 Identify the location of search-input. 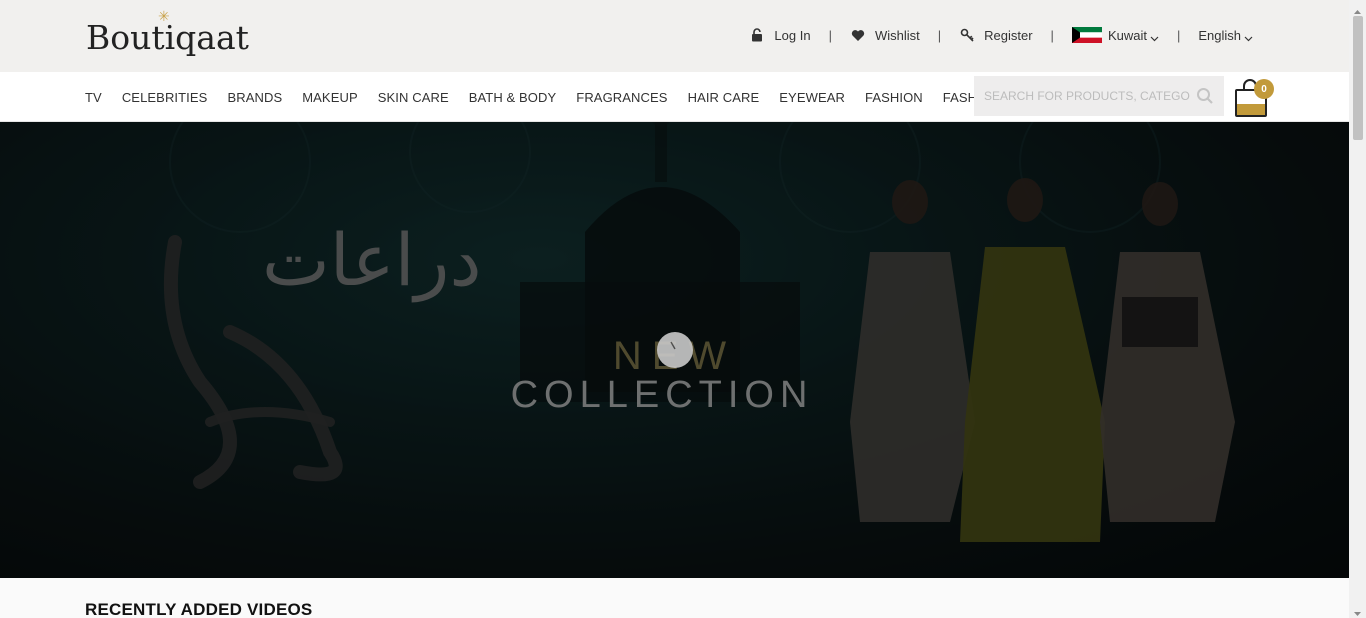
(1087, 96).